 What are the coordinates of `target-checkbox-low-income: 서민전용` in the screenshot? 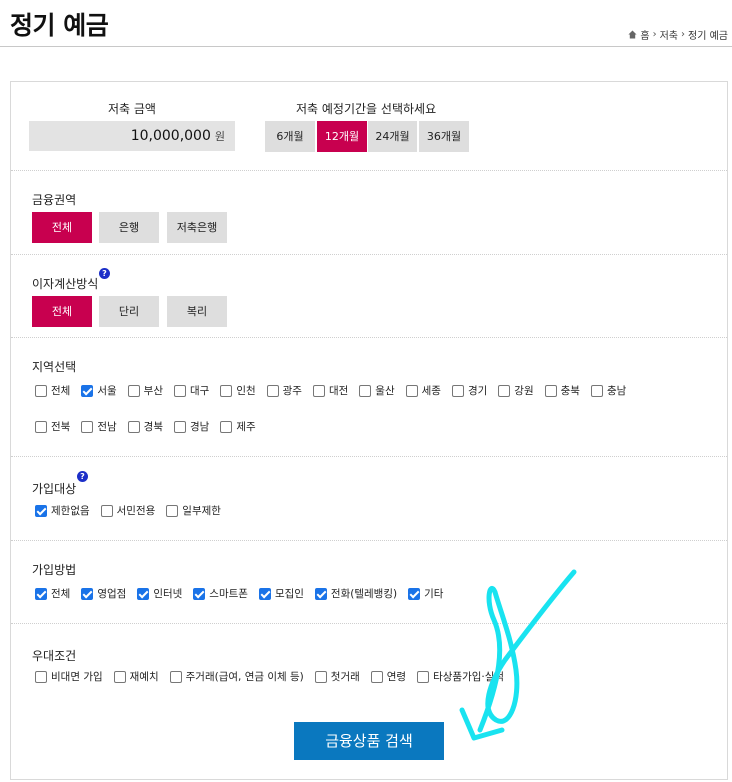 It's located at (127, 510).